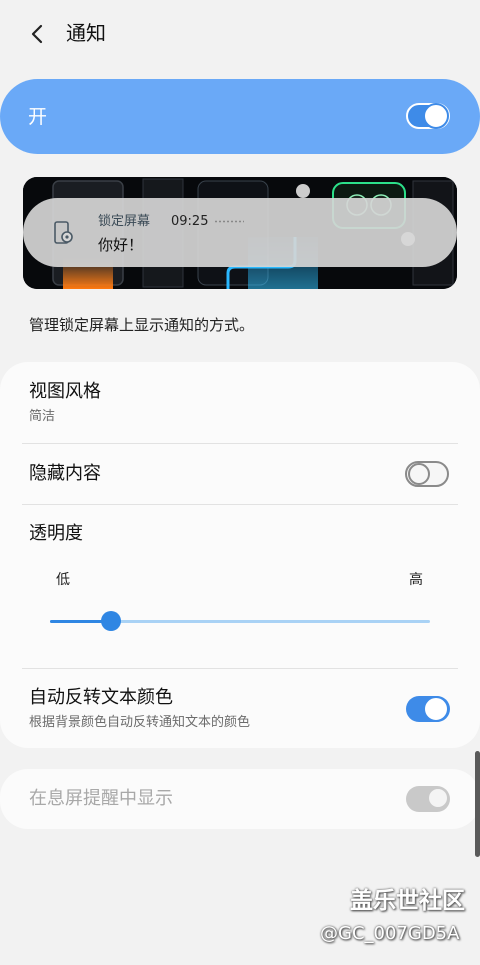 The width and height of the screenshot is (480, 965). What do you see at coordinates (65, 391) in the screenshot?
I see `view-style-title: 视图风格` at bounding box center [65, 391].